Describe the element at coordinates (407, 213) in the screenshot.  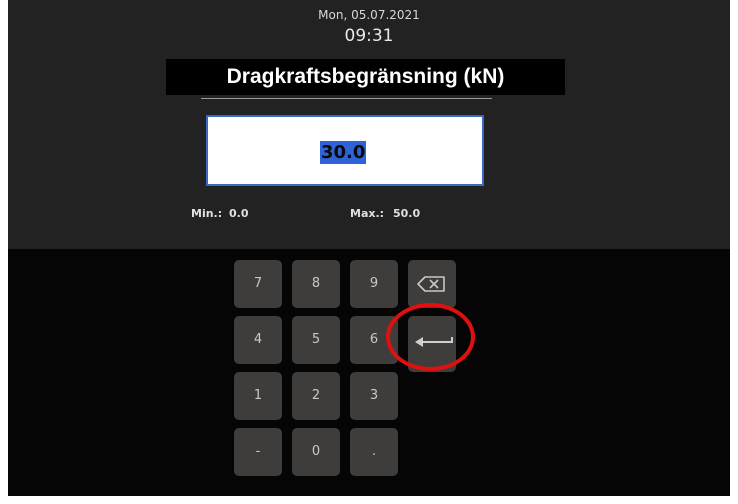
I see `max-value: 50.0` at that location.